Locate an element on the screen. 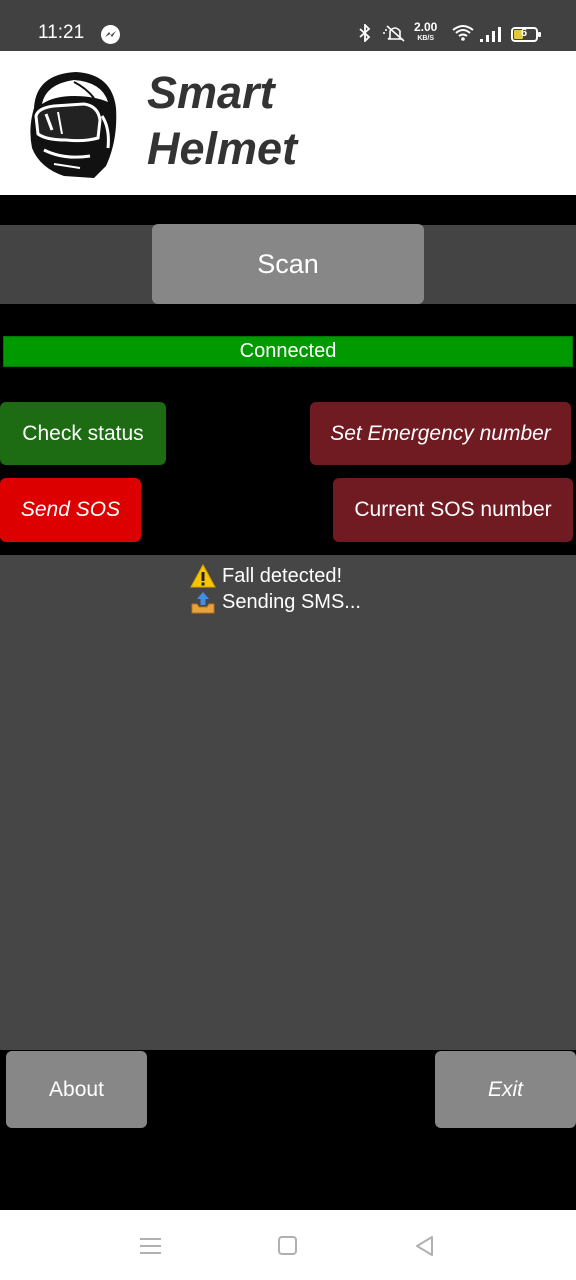  log-line-text: Fall detected! is located at coordinates (282, 576).